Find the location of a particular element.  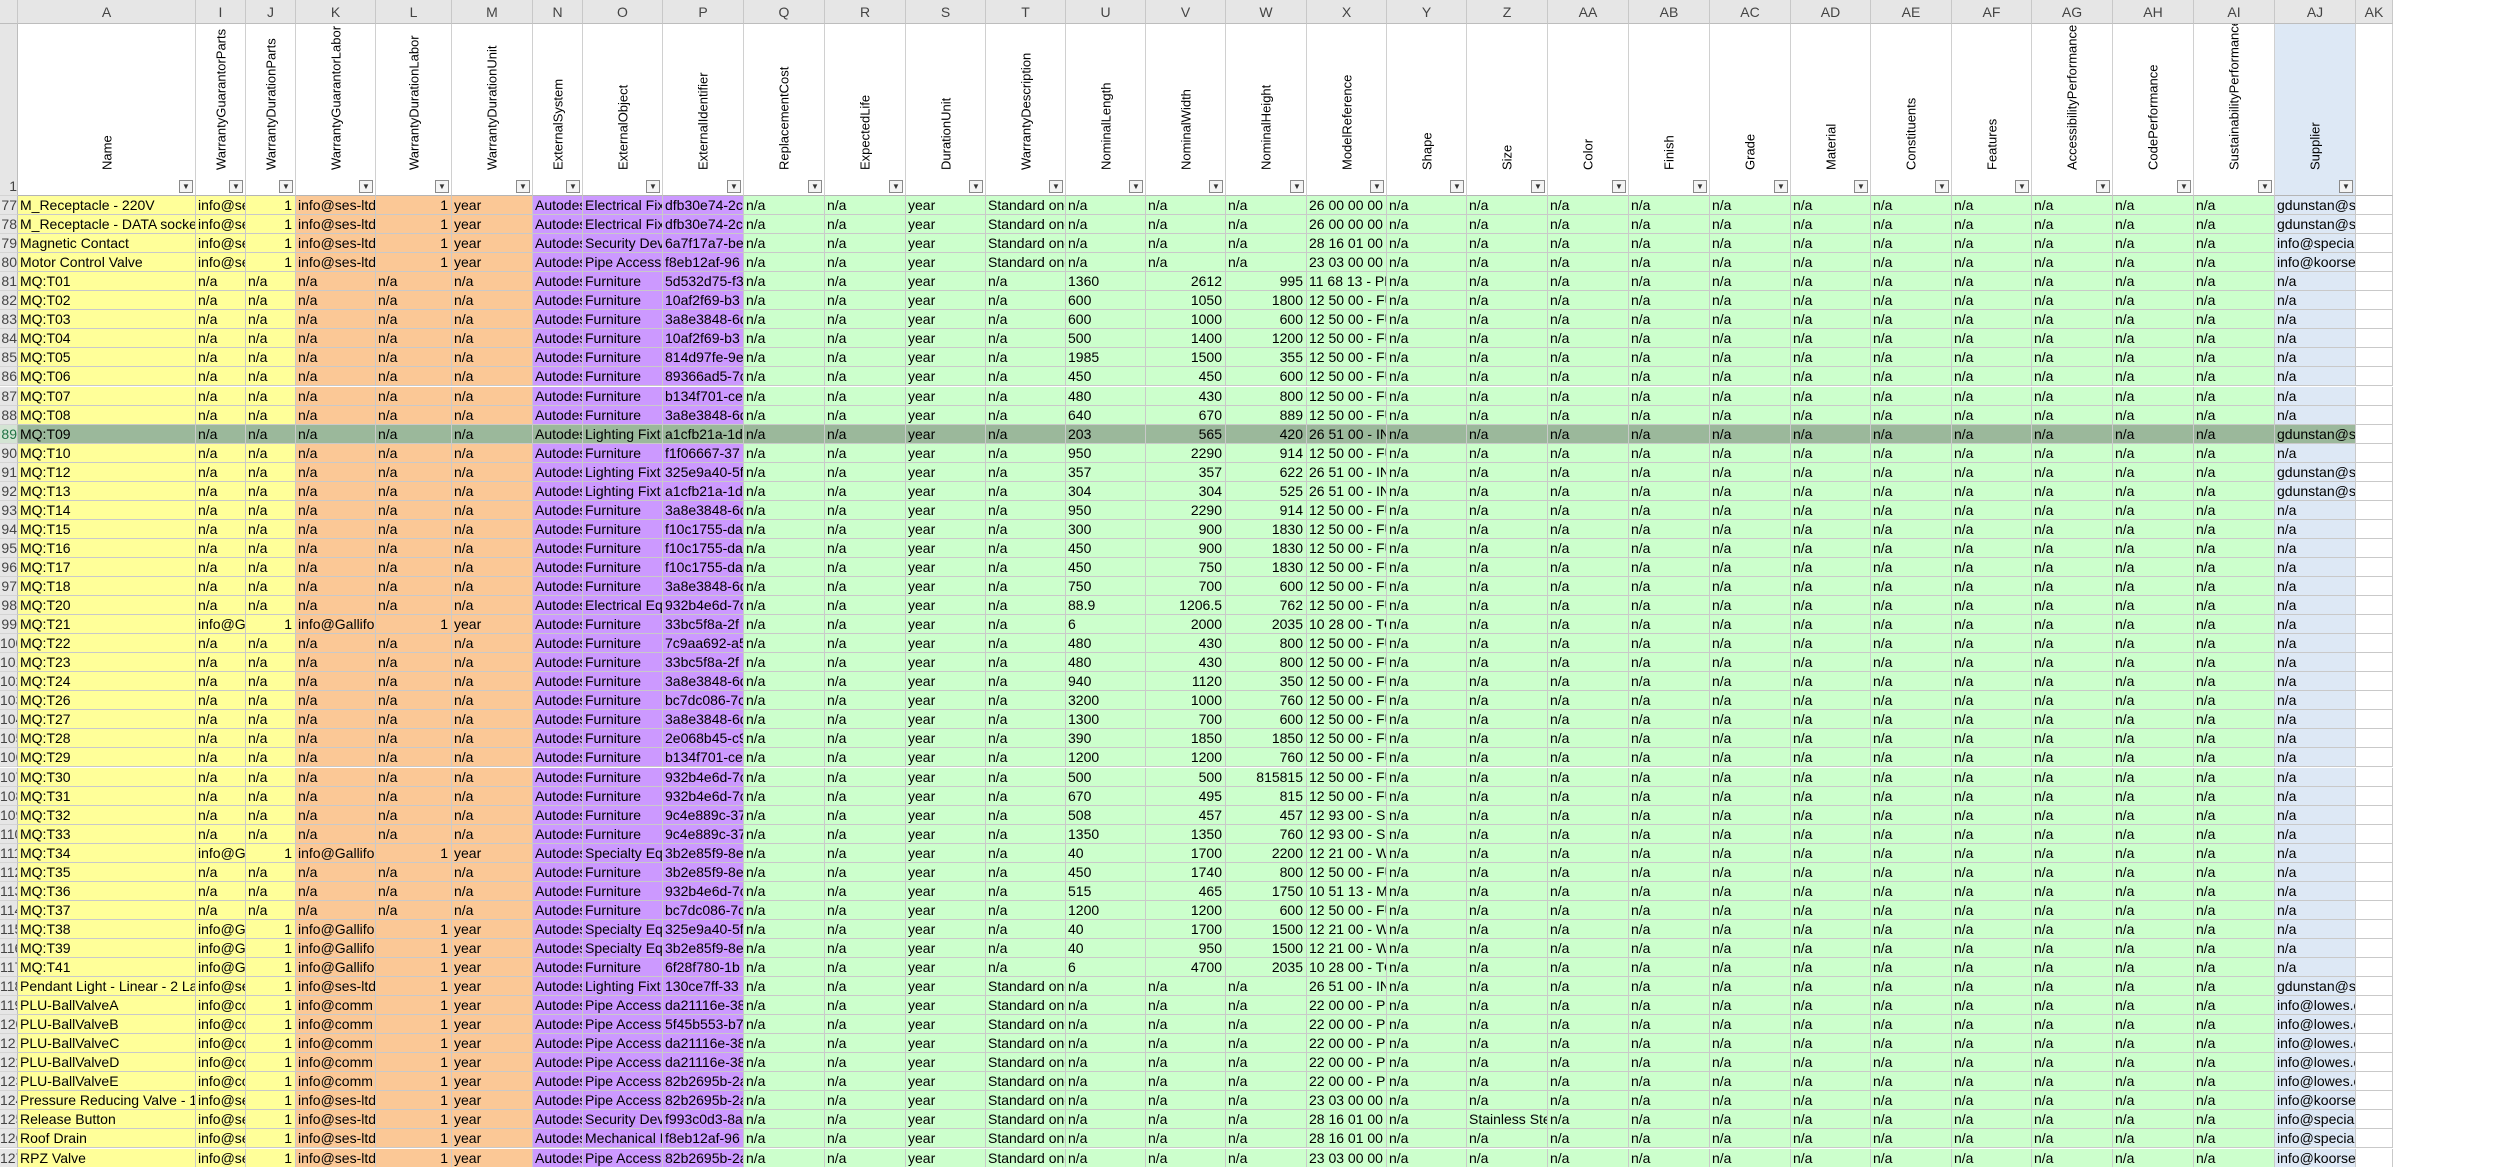

cell-color: n/a is located at coordinates (1588, 682).